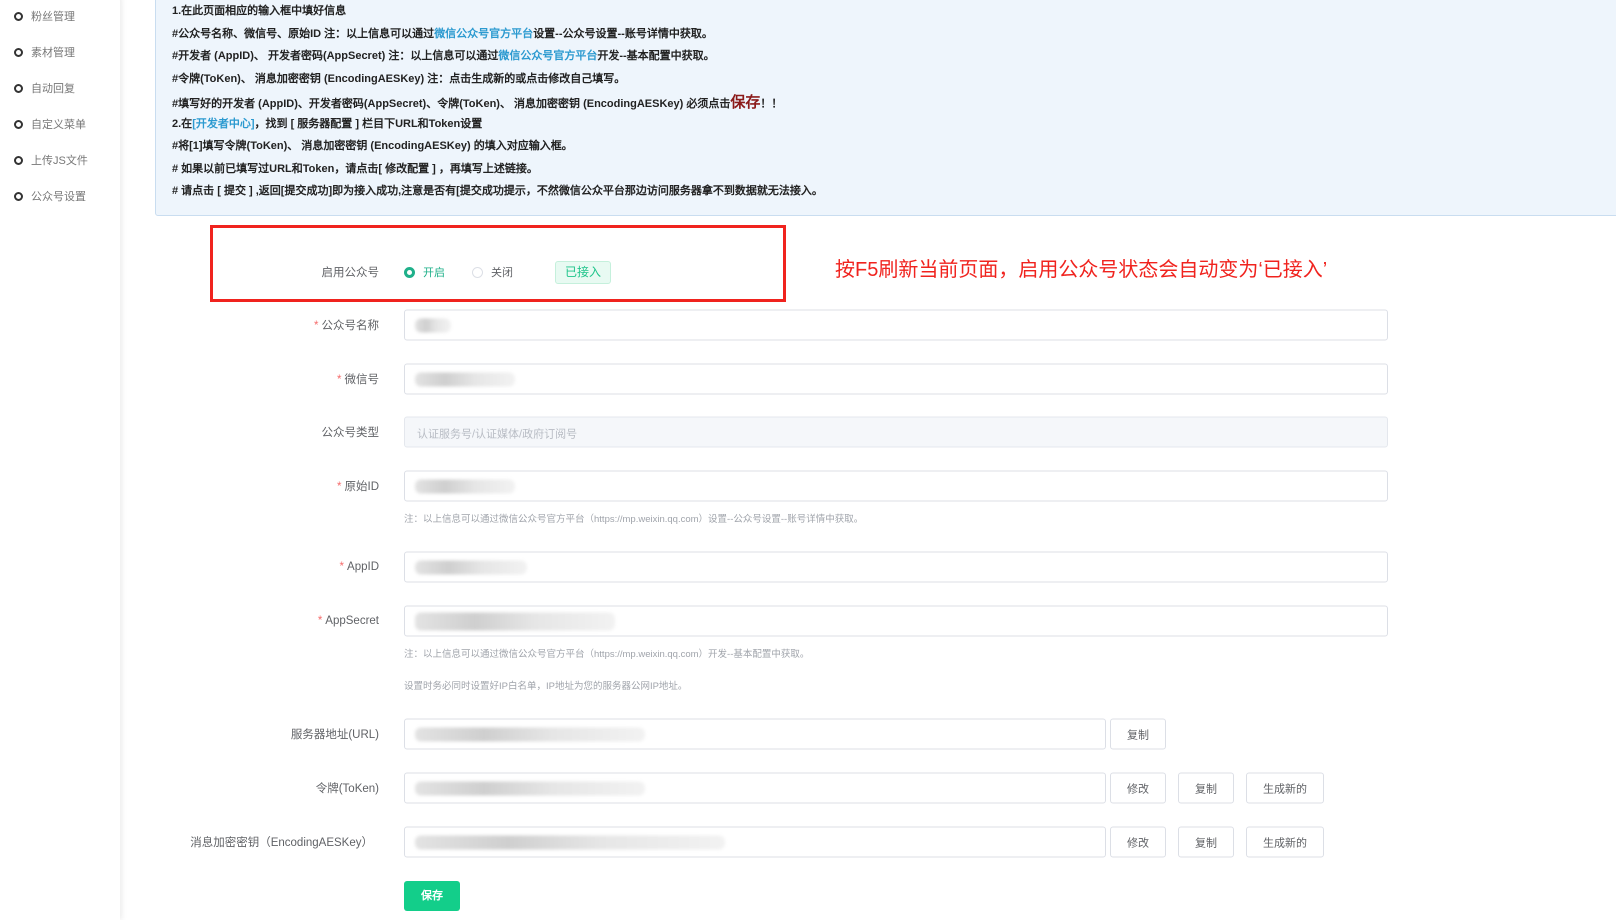 The image size is (1616, 920). I want to click on text: 2.在, so click(182, 124).